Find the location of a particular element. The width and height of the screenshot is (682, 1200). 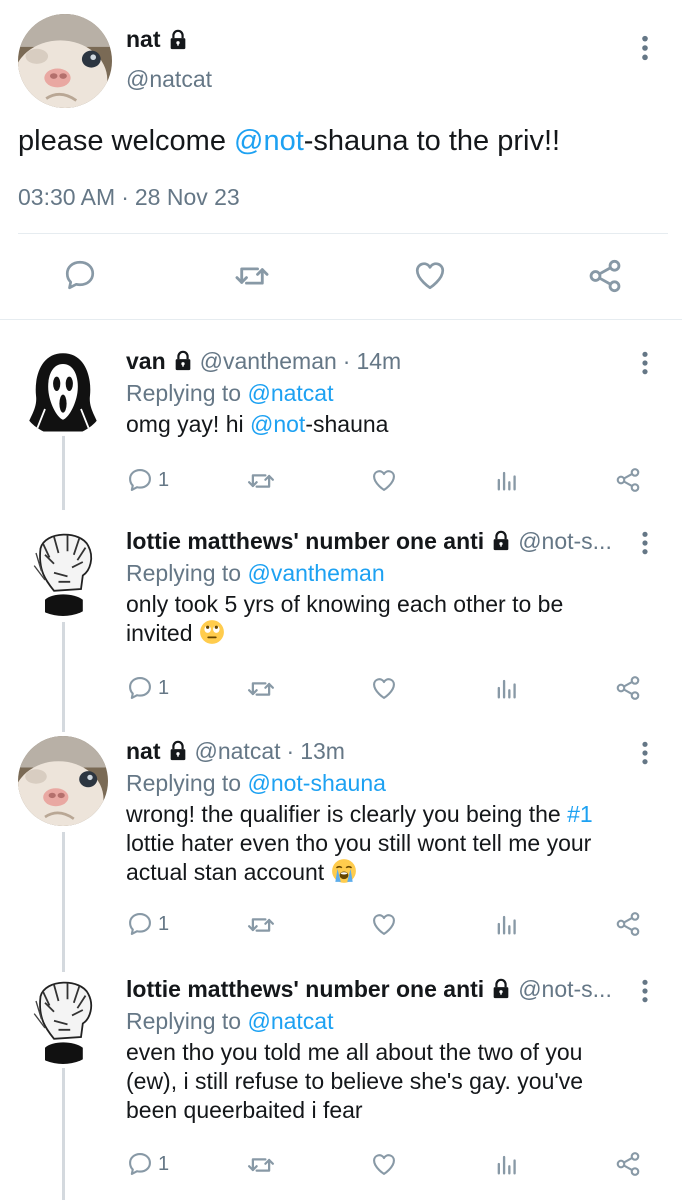

reply-text-part: omg yay! hi is located at coordinates (188, 424).